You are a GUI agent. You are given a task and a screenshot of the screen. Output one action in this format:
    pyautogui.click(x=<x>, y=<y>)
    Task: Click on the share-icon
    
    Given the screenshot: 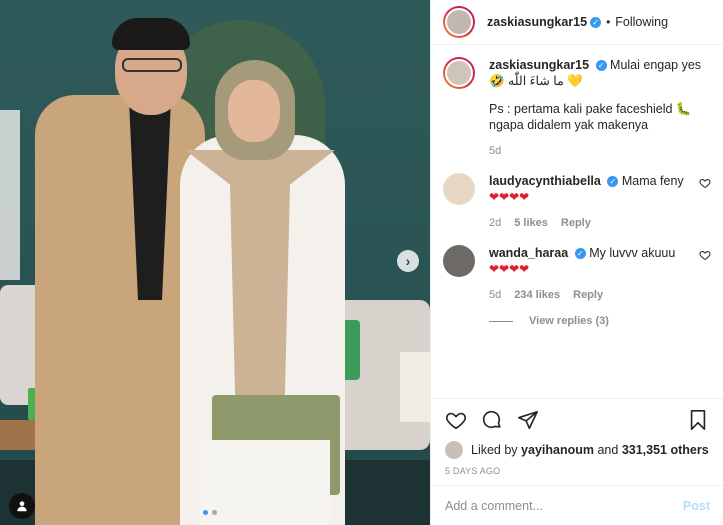 What is the action you would take?
    pyautogui.click(x=528, y=420)
    